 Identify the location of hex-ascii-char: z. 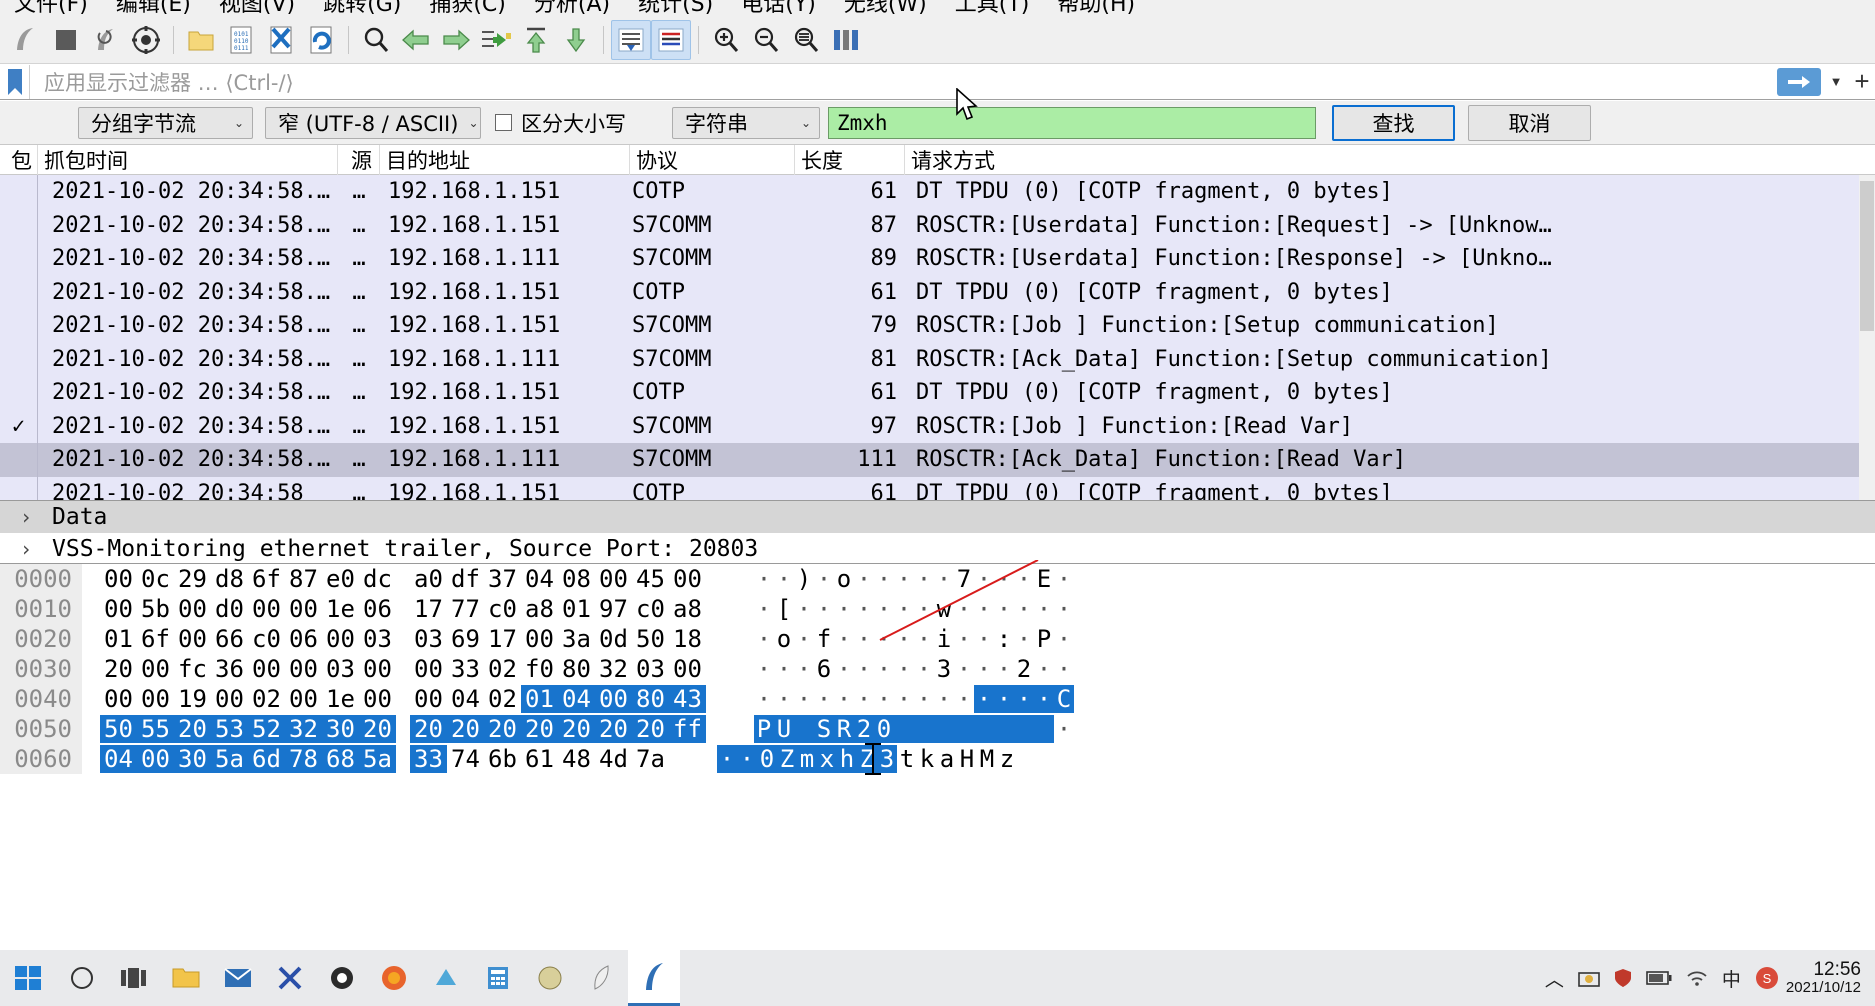
(1007, 759).